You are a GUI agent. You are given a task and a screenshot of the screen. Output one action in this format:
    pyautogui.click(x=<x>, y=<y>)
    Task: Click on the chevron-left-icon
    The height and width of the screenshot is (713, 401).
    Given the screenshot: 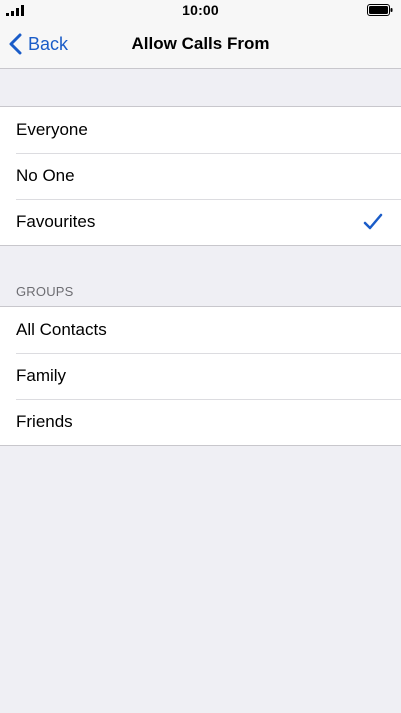 What is the action you would take?
    pyautogui.click(x=15, y=44)
    